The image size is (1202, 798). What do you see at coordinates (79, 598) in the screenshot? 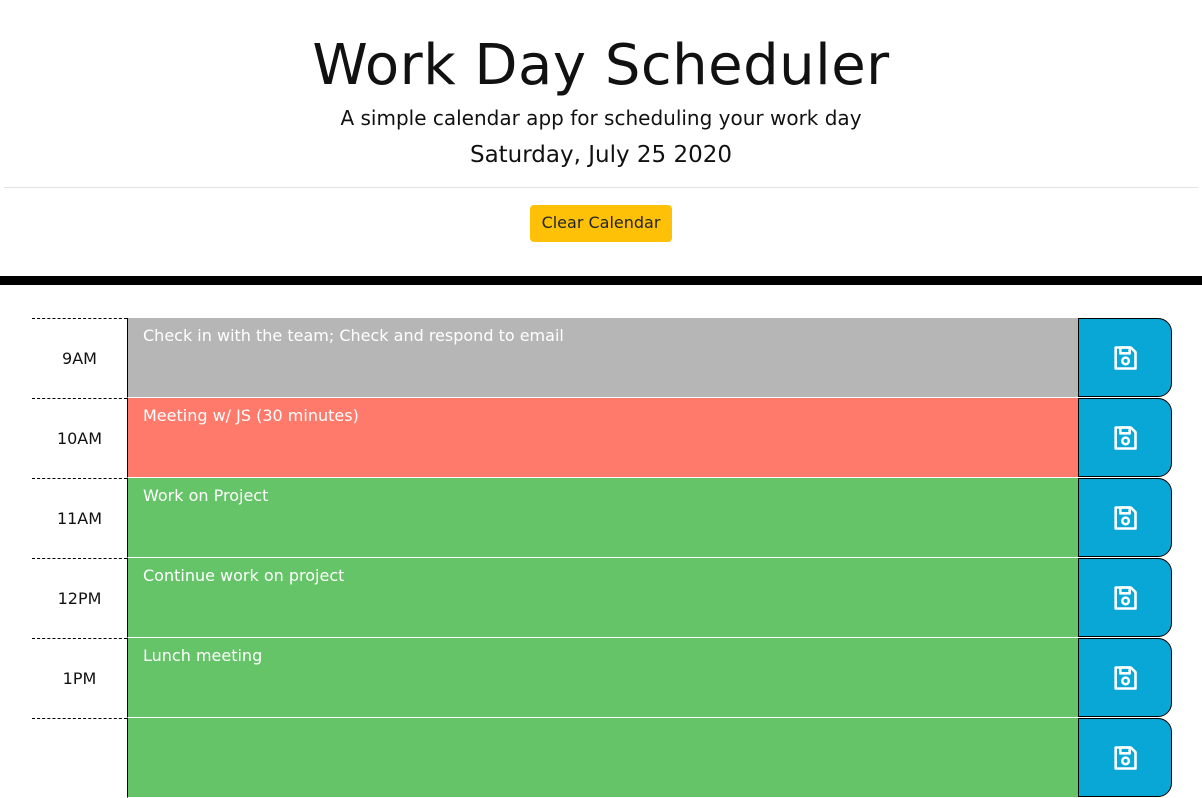
I see `hour-label: 12PM` at bounding box center [79, 598].